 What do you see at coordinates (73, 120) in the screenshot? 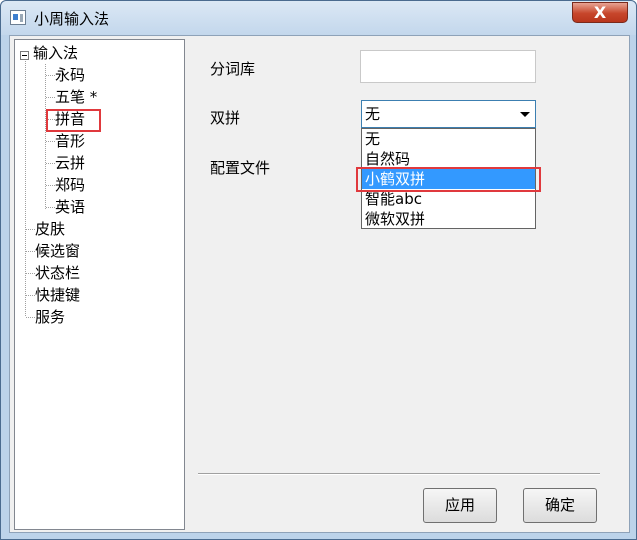
I see `pinyin-highlight-box` at bounding box center [73, 120].